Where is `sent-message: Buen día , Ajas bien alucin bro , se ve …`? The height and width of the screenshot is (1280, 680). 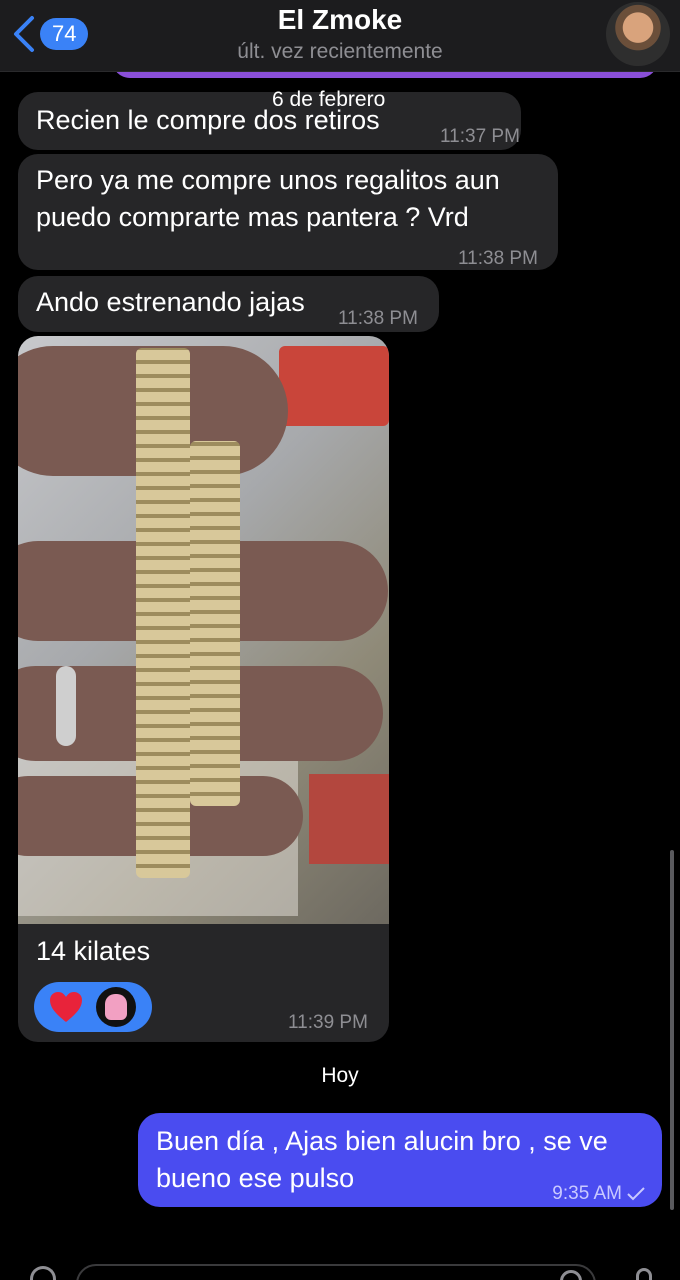
sent-message: Buen día , Ajas bien alucin bro , se ve … is located at coordinates (400, 1160).